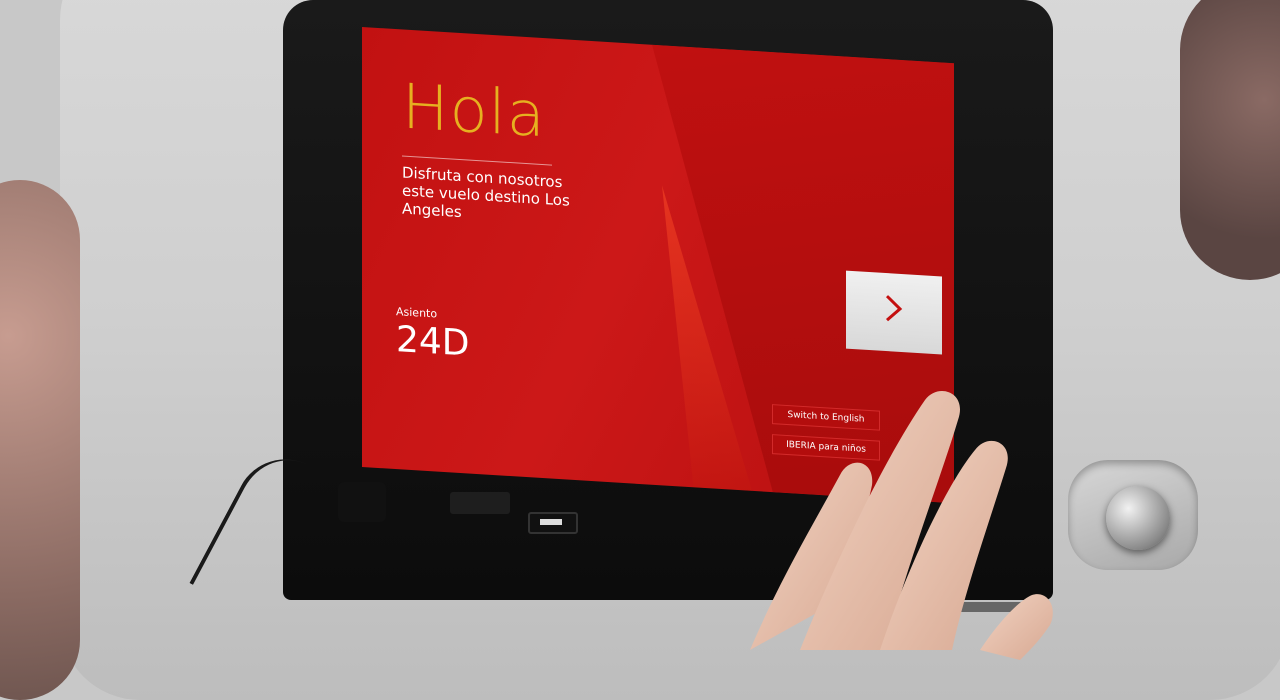  Describe the element at coordinates (474, 110) in the screenshot. I see `greeting-title: Hola` at that location.